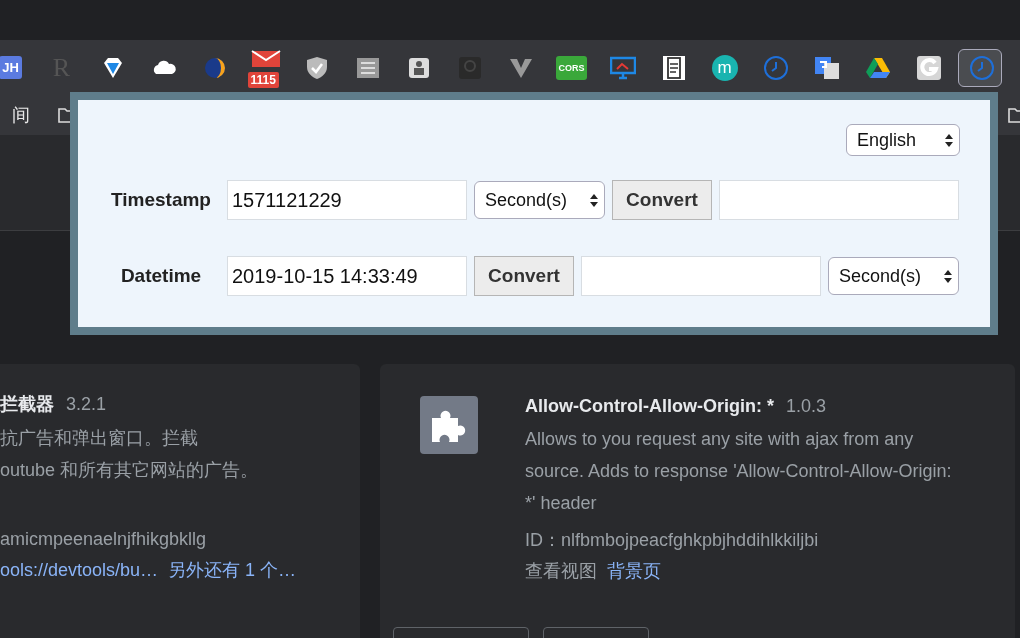  What do you see at coordinates (449, 425) in the screenshot?
I see `puzzle-icon` at bounding box center [449, 425].